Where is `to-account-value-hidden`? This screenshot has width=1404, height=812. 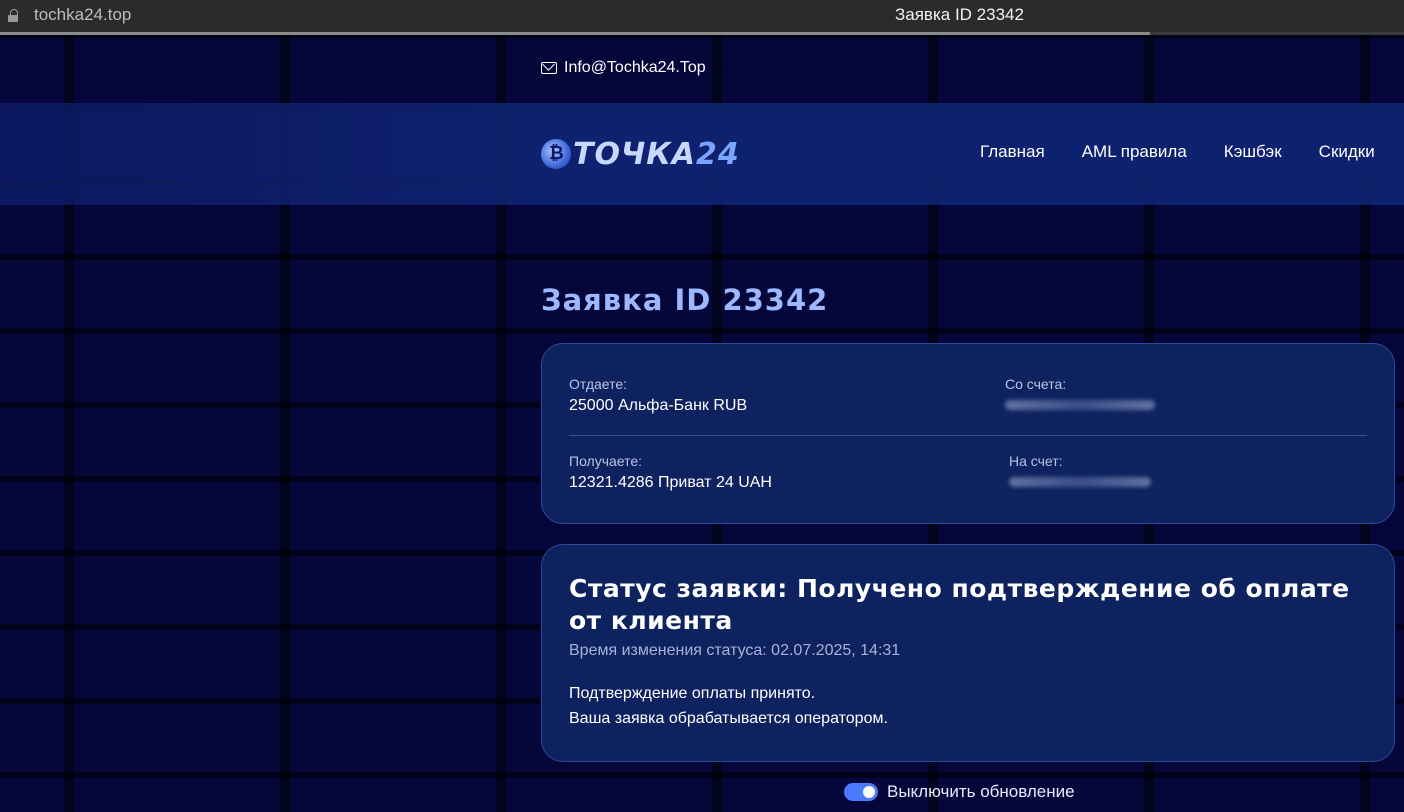
to-account-value-hidden is located at coordinates (1080, 482).